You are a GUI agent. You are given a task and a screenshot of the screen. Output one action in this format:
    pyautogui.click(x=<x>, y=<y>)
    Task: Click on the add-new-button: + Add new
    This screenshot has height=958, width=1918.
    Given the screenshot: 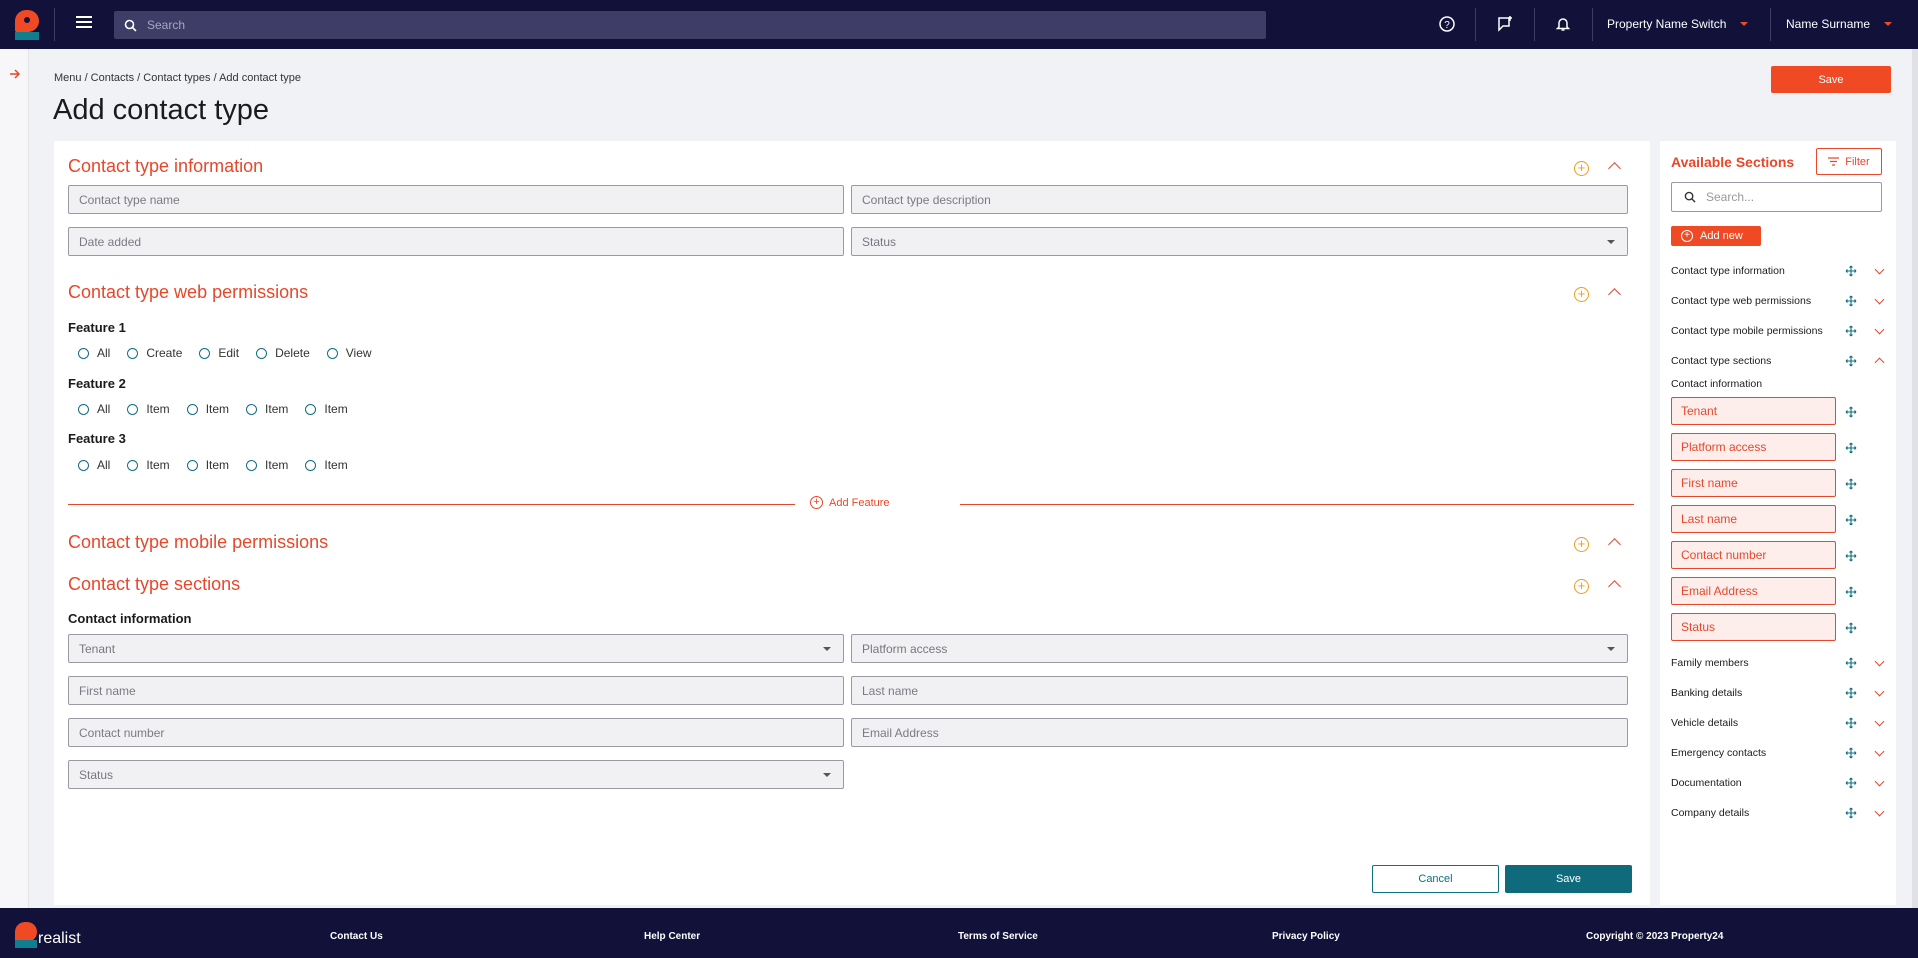 What is the action you would take?
    pyautogui.click(x=1716, y=236)
    